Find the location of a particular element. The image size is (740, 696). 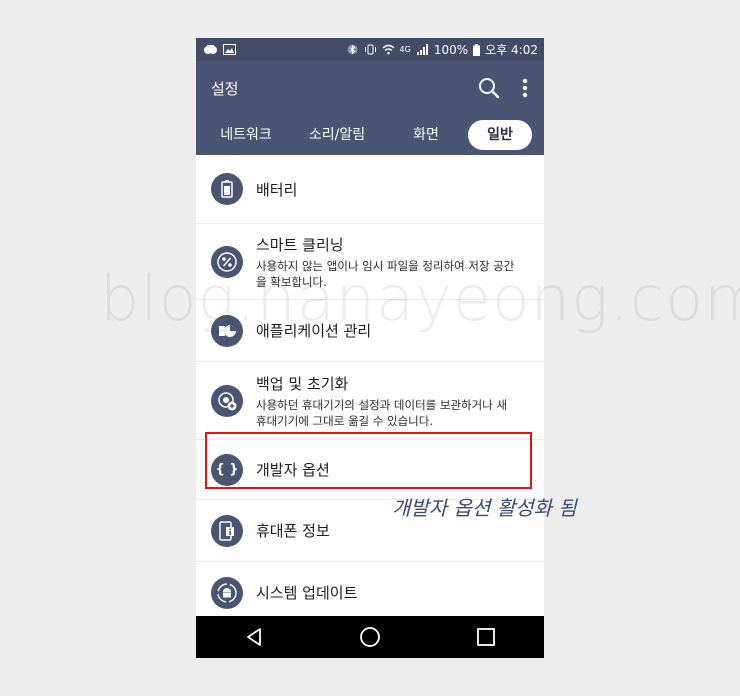

app-bar: 설정 is located at coordinates (370, 88).